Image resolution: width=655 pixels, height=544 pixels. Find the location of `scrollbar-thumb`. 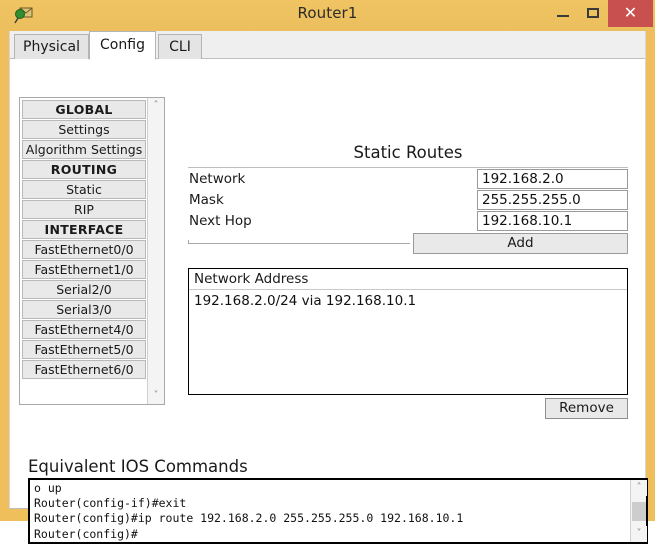

scrollbar-thumb is located at coordinates (639, 511).